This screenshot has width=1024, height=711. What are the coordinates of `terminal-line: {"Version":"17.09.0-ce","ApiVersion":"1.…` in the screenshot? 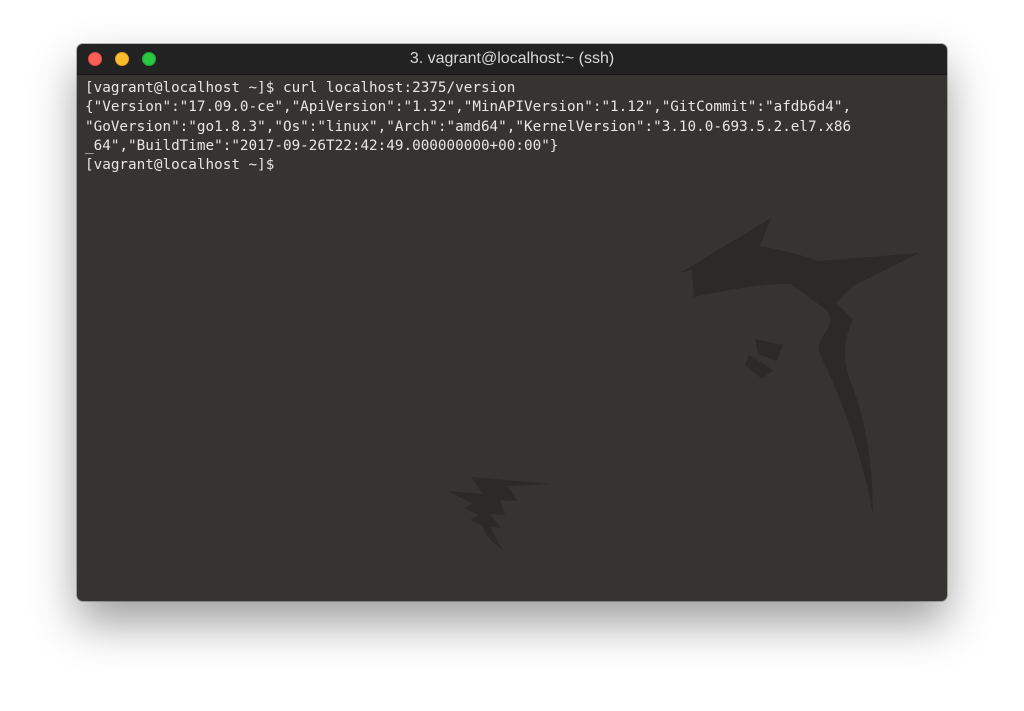 It's located at (468, 107).